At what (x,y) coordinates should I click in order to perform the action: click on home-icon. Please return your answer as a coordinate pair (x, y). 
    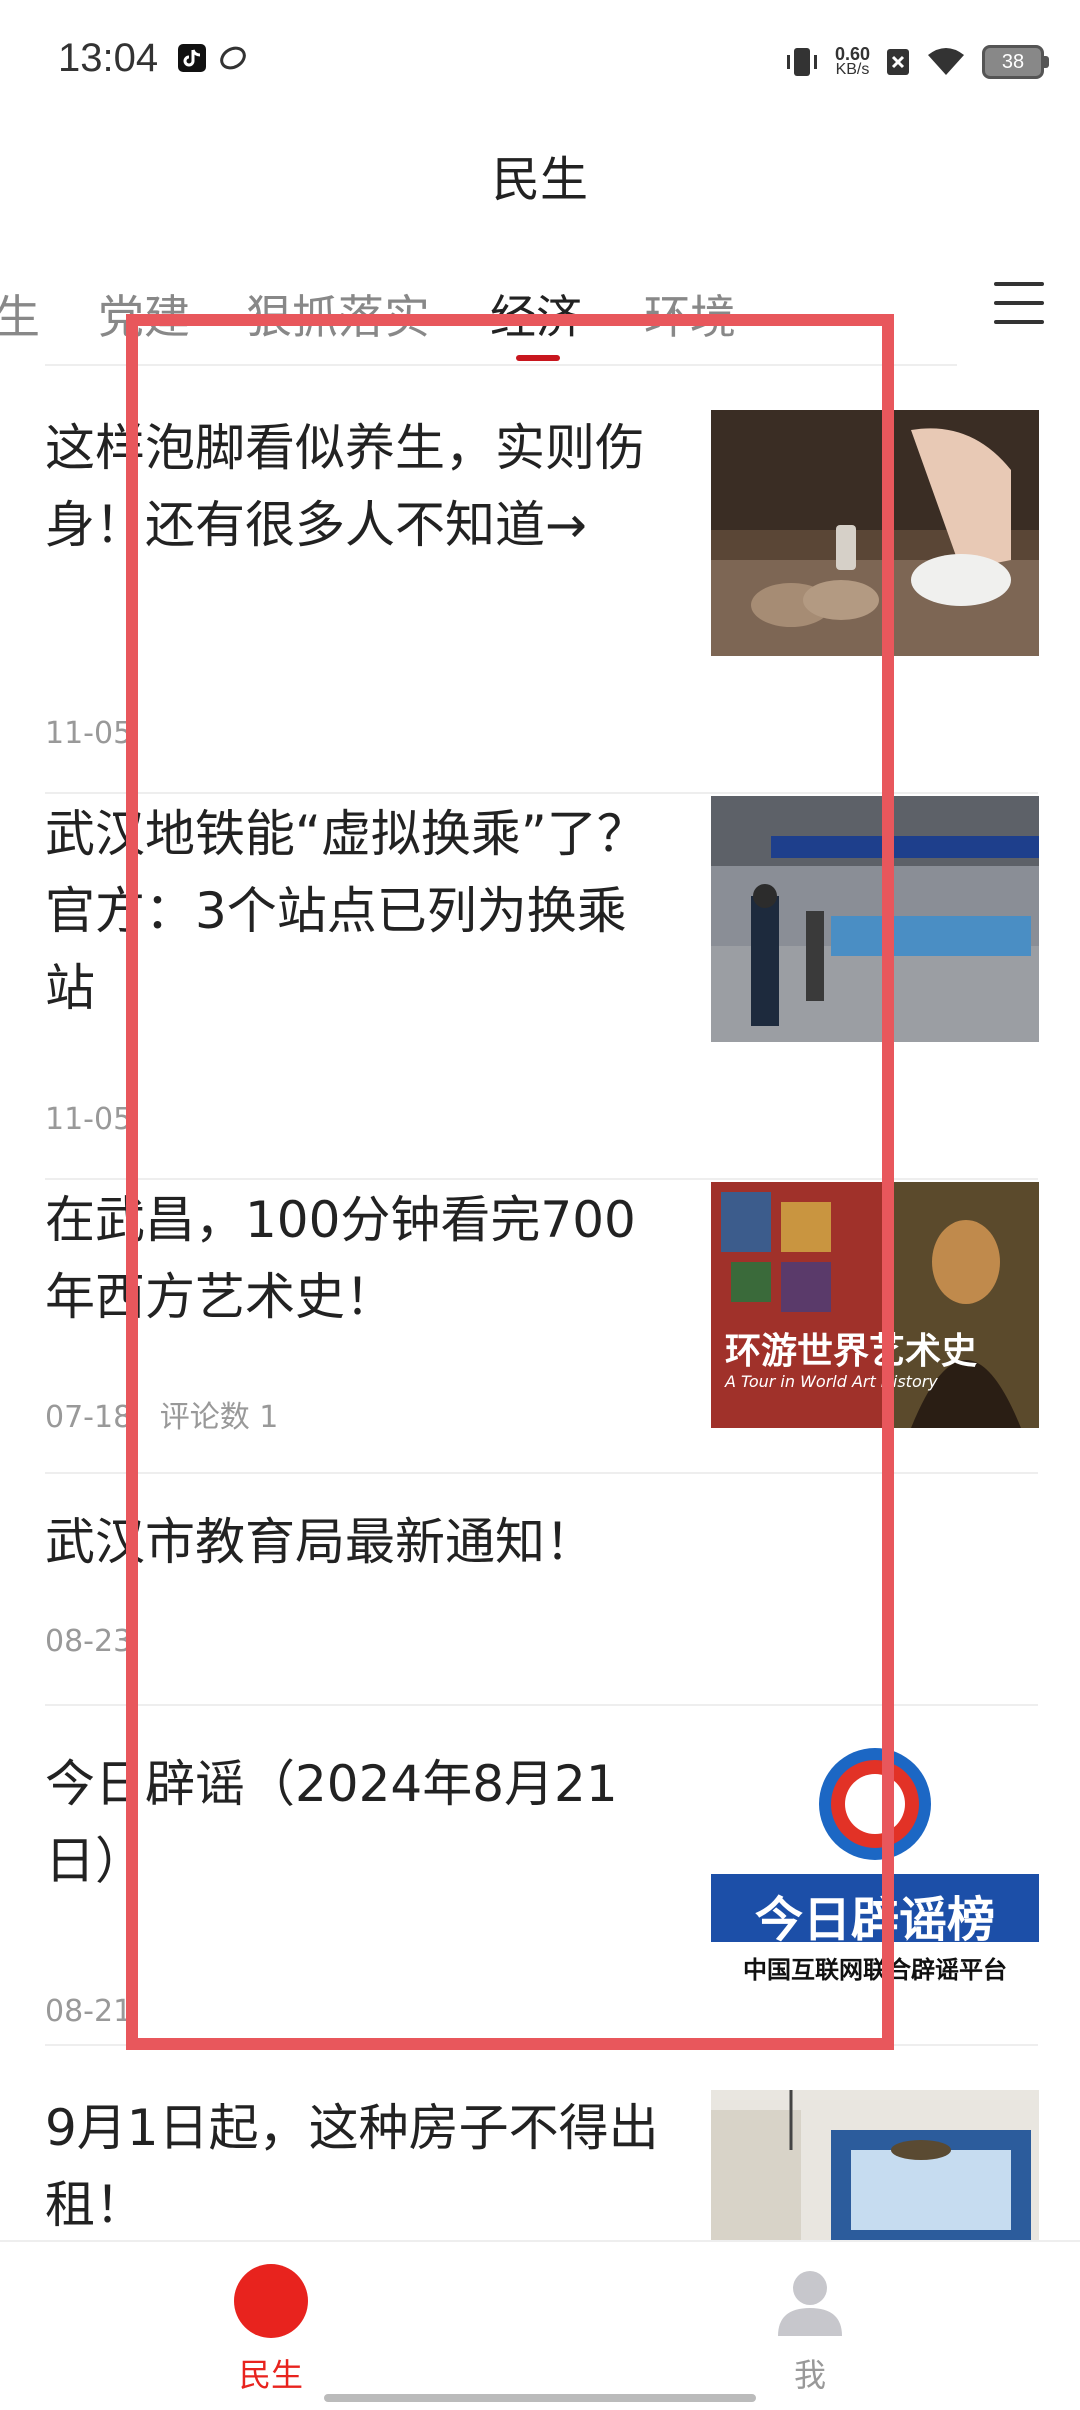
    Looking at the image, I should click on (271, 2301).